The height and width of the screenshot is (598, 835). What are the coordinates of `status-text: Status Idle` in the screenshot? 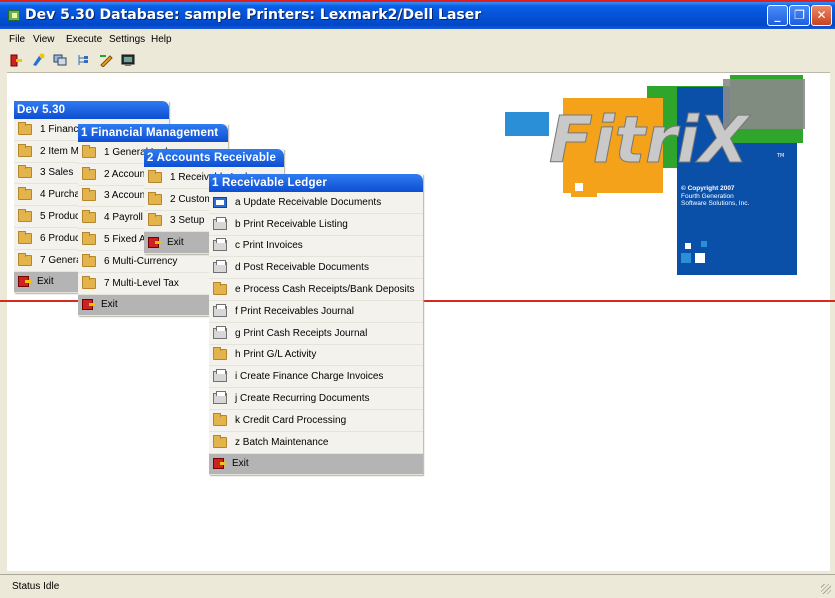 It's located at (36, 586).